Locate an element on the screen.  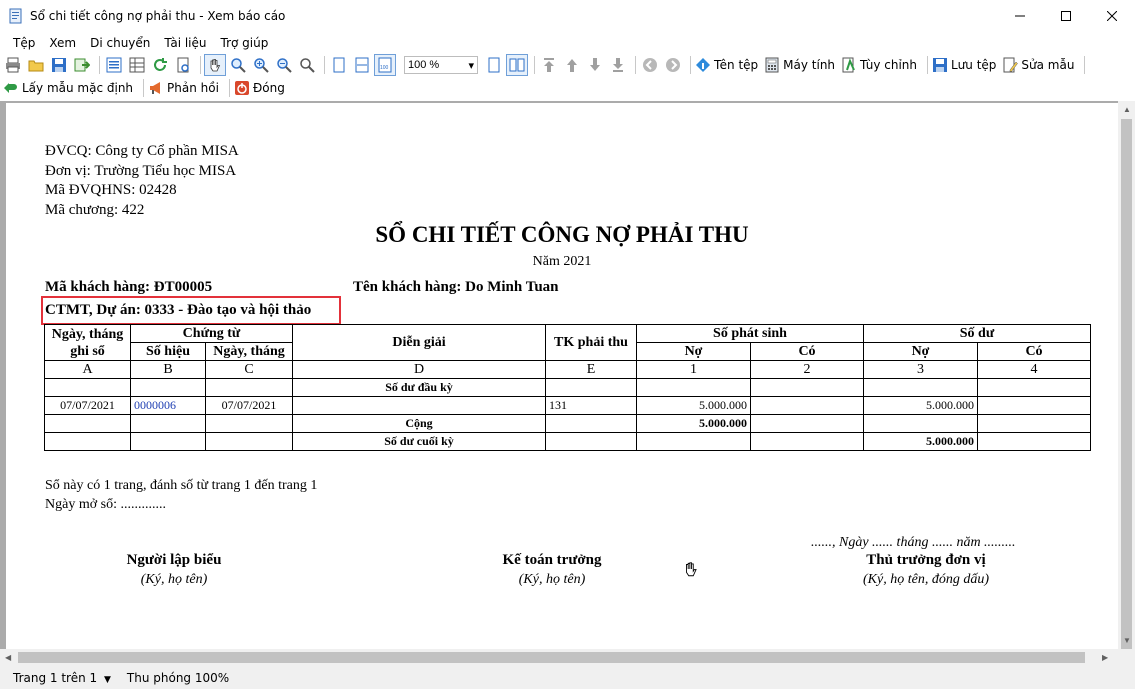
close-window-button is located at coordinates (1112, 16).